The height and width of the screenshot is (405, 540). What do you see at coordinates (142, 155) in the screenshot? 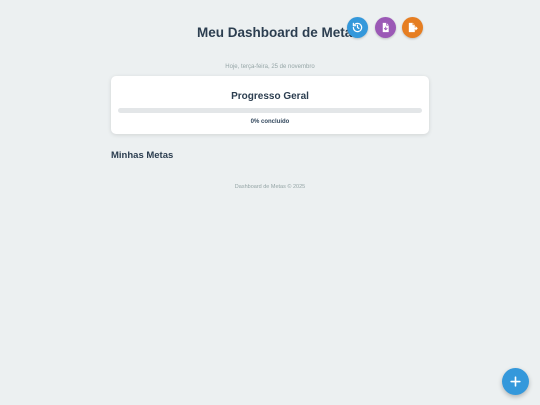
I see `goals-section-title: Minhas Metas` at bounding box center [142, 155].